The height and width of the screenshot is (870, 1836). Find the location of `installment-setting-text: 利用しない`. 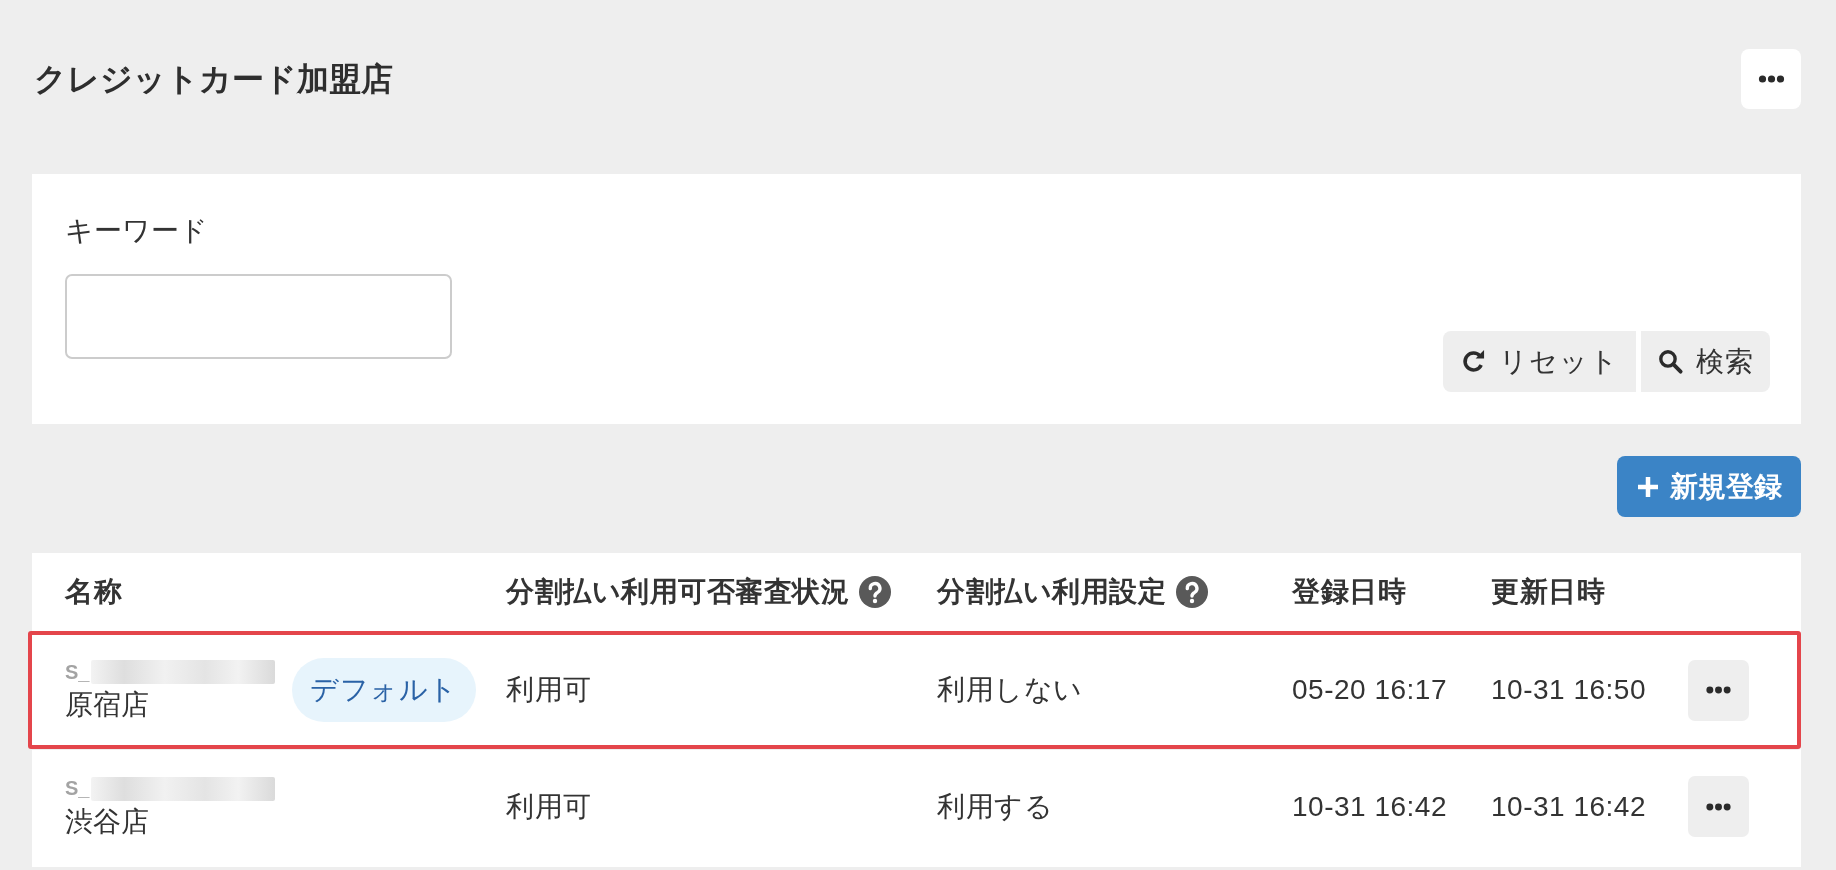

installment-setting-text: 利用しない is located at coordinates (1010, 690).